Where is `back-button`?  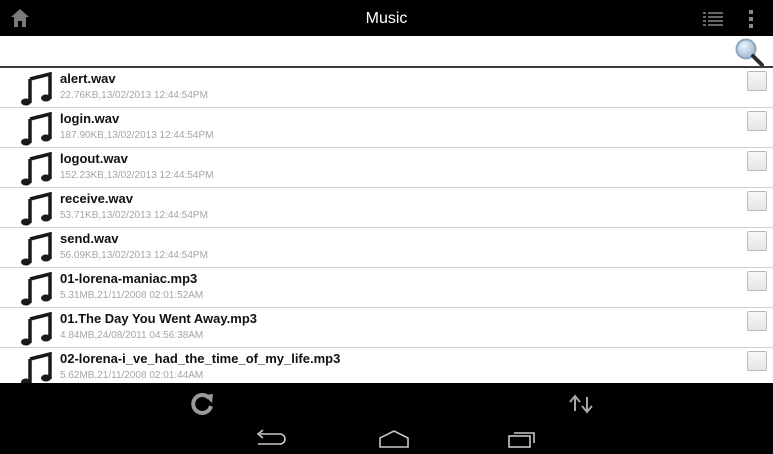 back-button is located at coordinates (269, 439).